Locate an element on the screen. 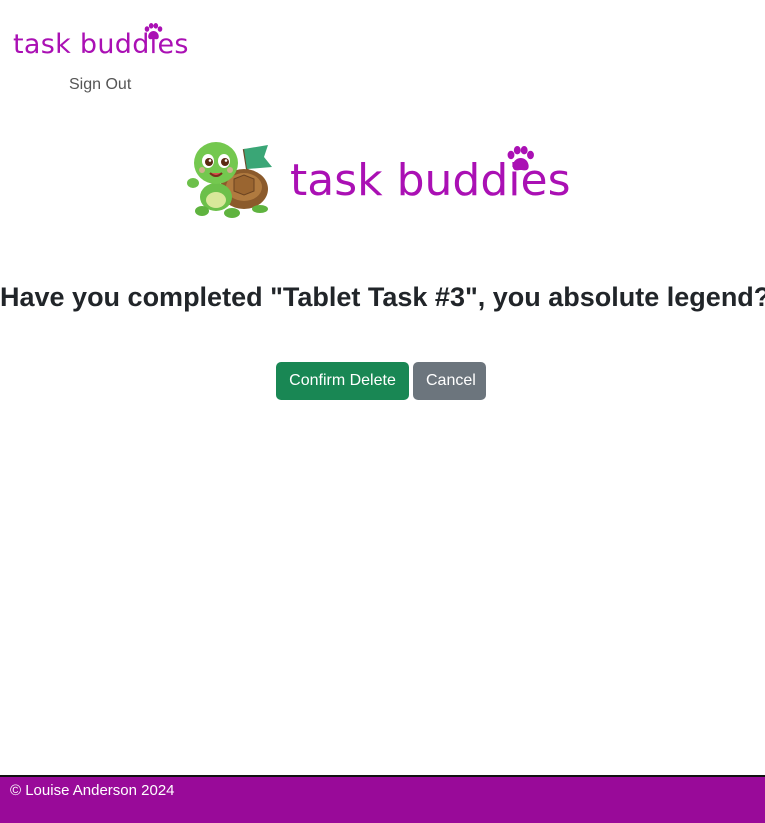  footer-copyright: © Louise Anderson 2024 is located at coordinates (92, 790).